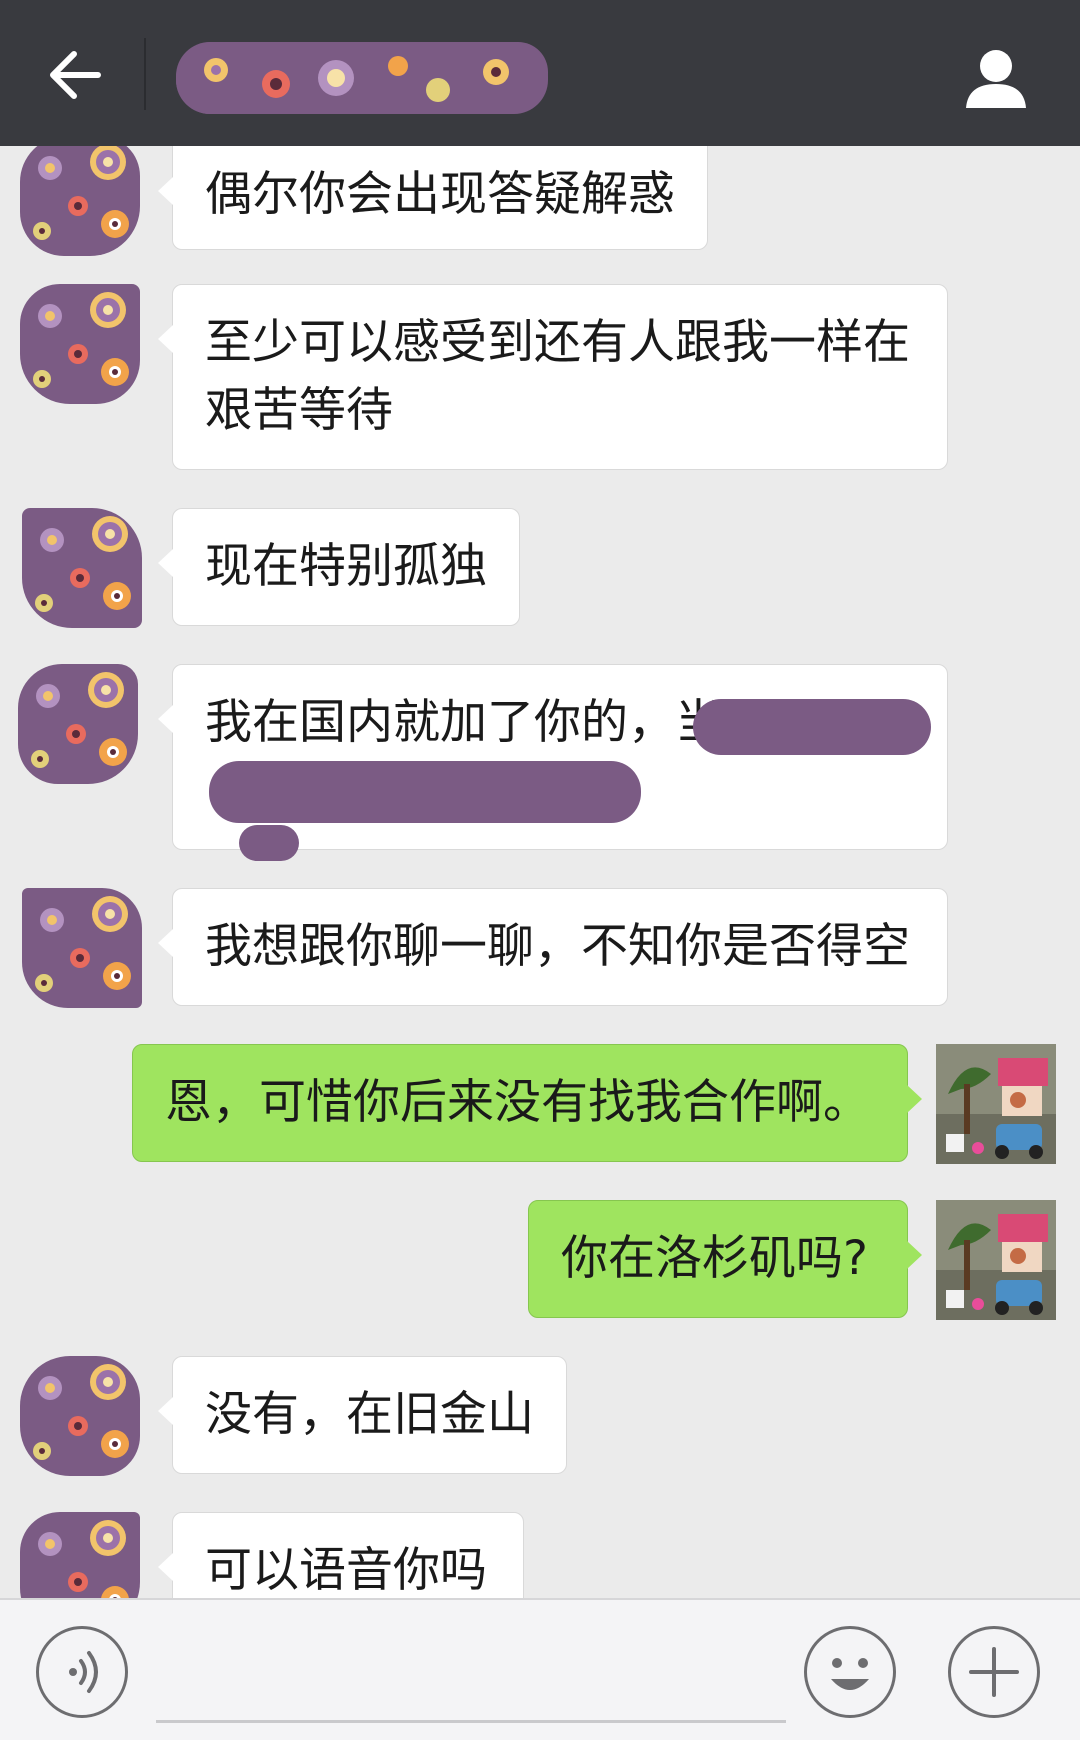 This screenshot has width=1080, height=1740. I want to click on outgoing-message-bubble: 你在洛杉矶吗?, so click(725, 1259).